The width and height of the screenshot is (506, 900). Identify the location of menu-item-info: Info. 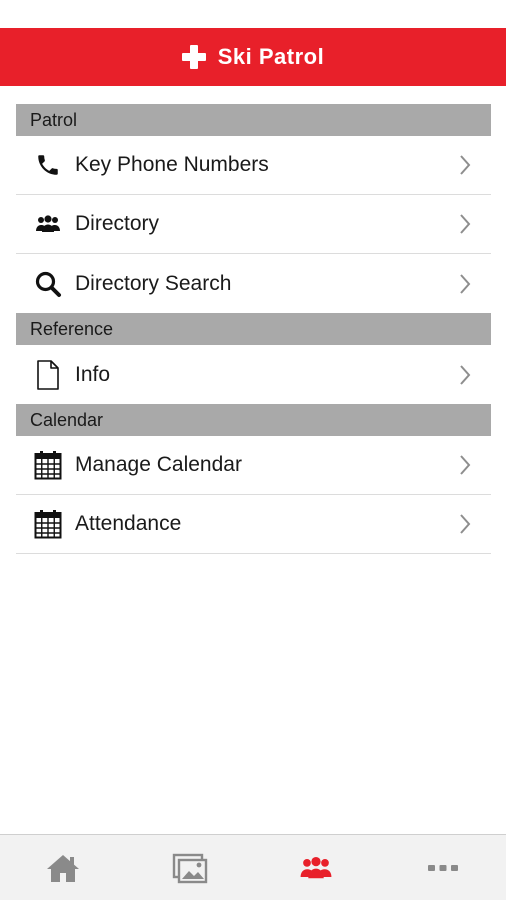
(253, 374).